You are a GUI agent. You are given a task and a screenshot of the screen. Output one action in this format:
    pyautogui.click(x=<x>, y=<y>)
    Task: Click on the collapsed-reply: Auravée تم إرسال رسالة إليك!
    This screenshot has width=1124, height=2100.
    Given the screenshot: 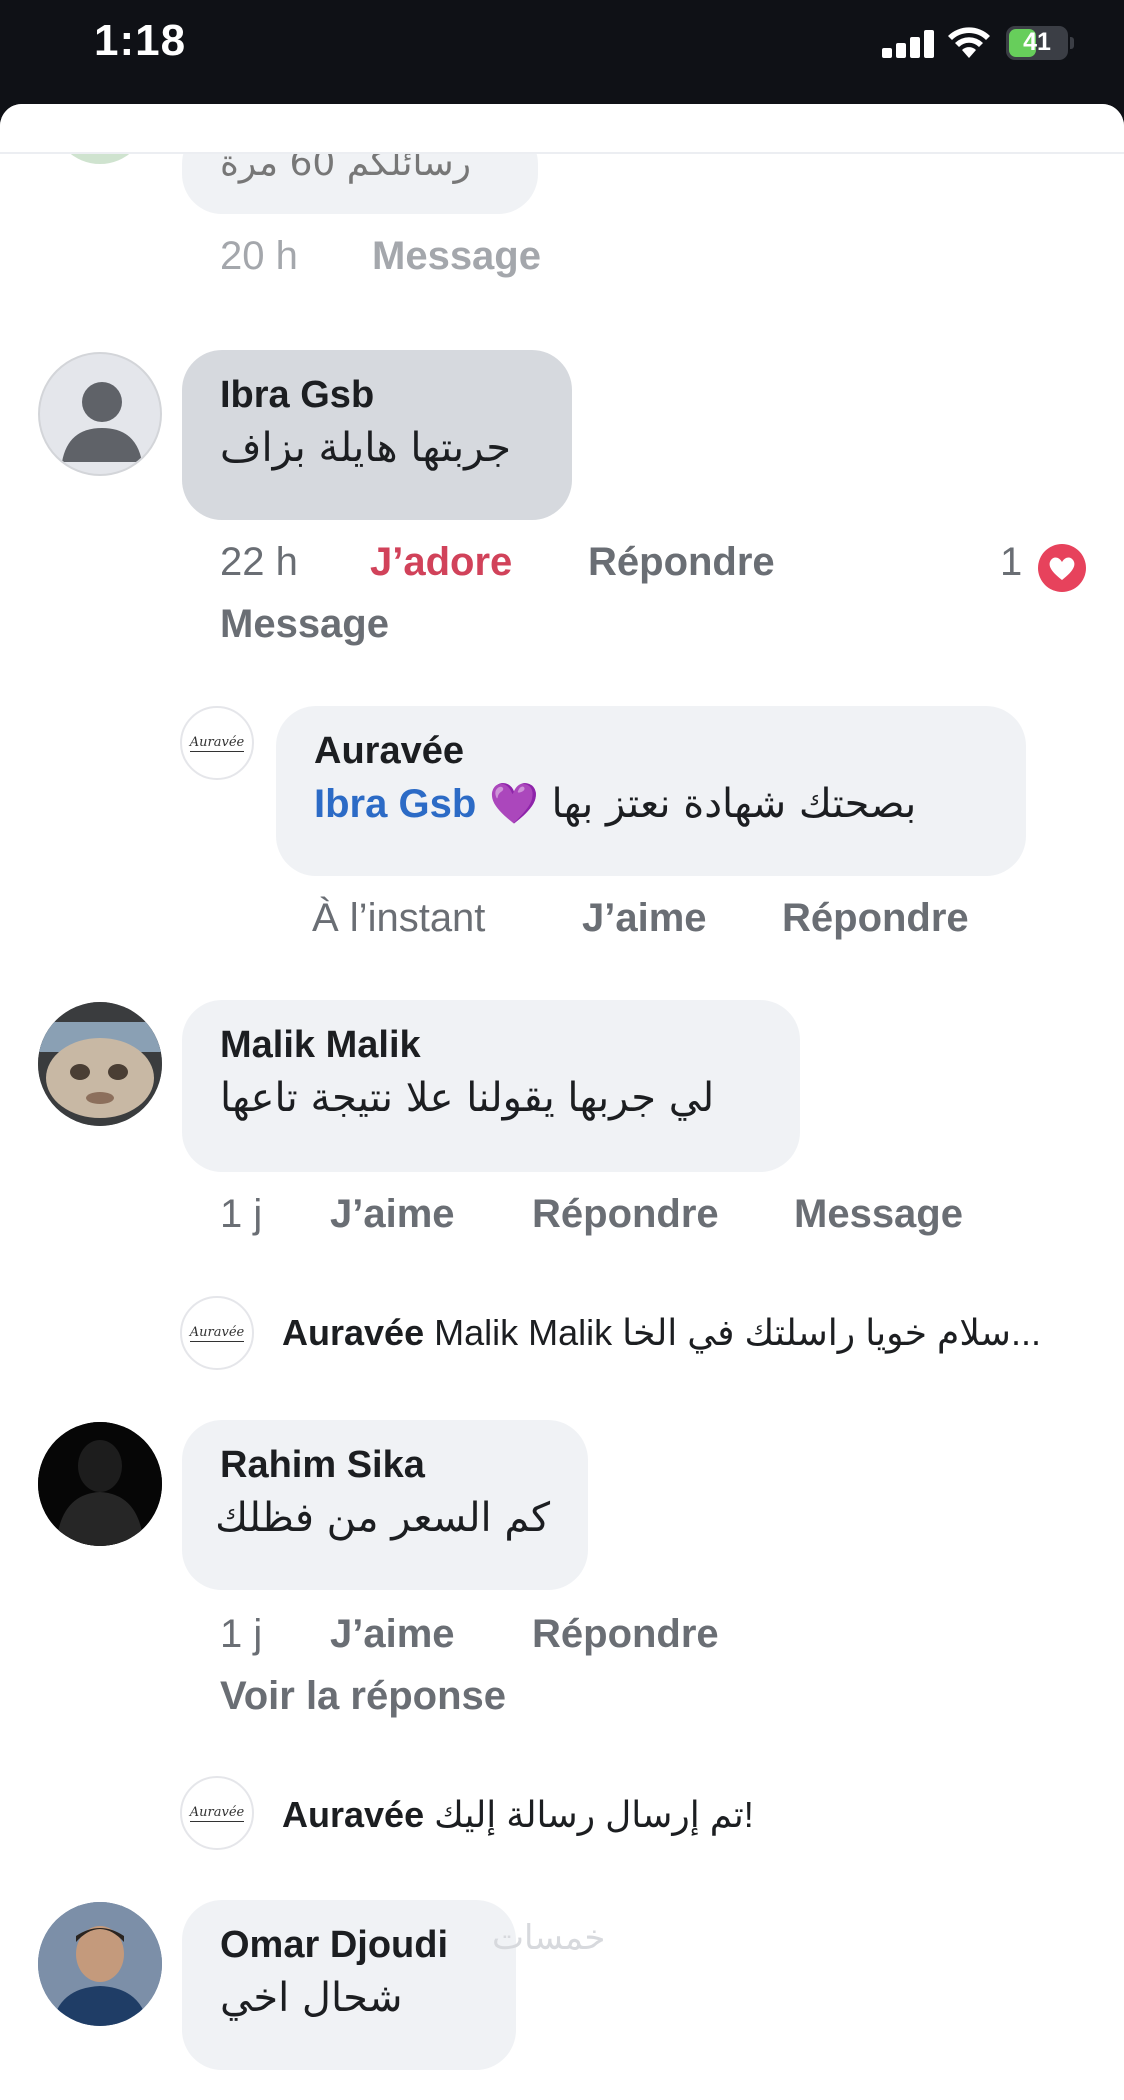 What is the action you would take?
    pyautogui.click(x=518, y=1815)
    